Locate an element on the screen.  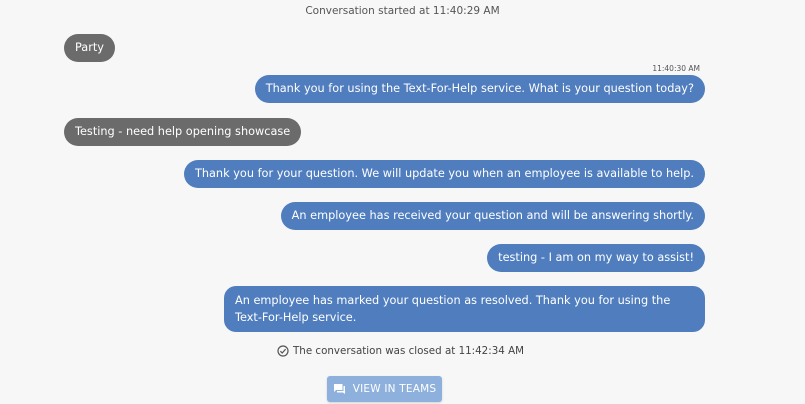
message-bubble-user: Testing - need help opening showcase is located at coordinates (183, 132).